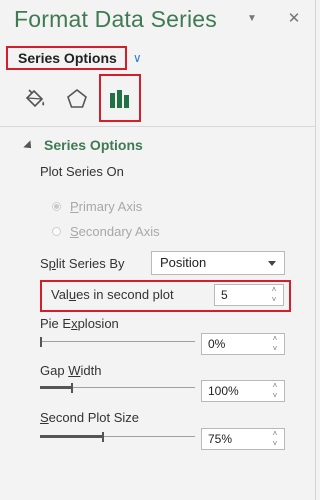 This screenshot has height=500, width=320. I want to click on tab-effects, so click(77, 99).